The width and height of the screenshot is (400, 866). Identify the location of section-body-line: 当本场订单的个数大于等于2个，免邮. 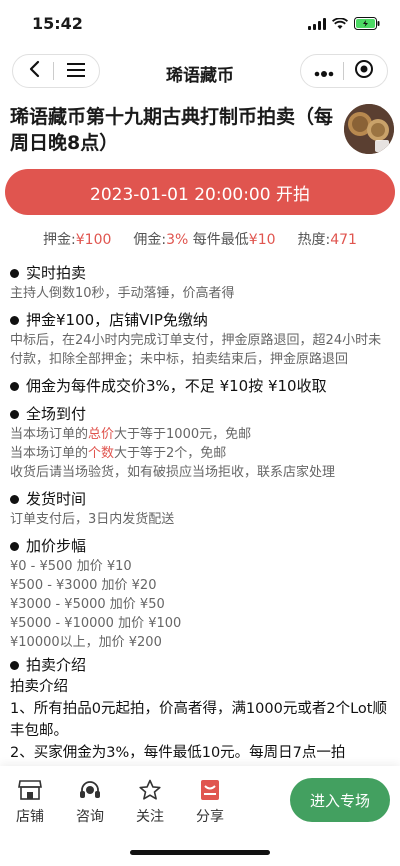
(201, 453).